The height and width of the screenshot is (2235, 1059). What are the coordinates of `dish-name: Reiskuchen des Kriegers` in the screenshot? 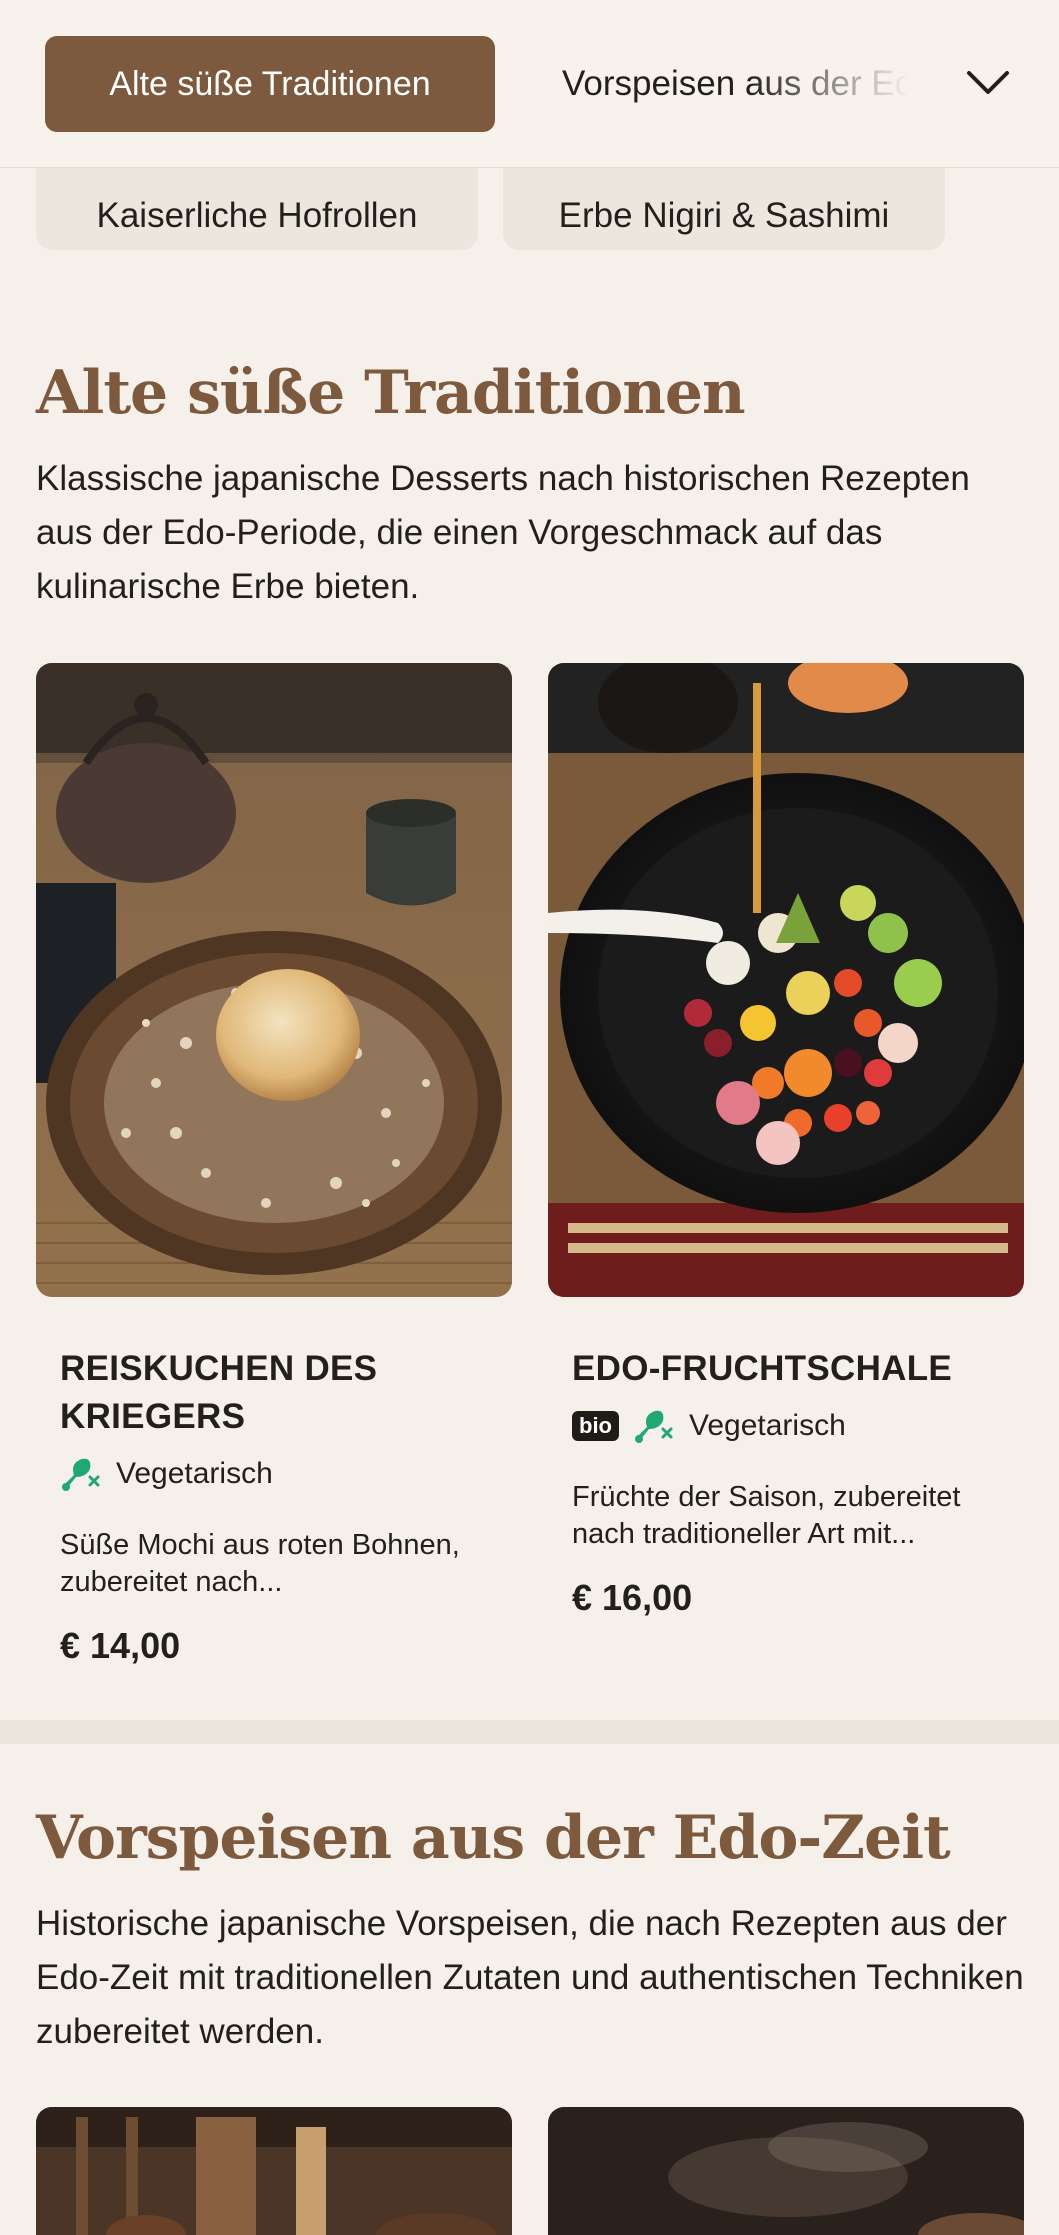 It's located at (219, 1392).